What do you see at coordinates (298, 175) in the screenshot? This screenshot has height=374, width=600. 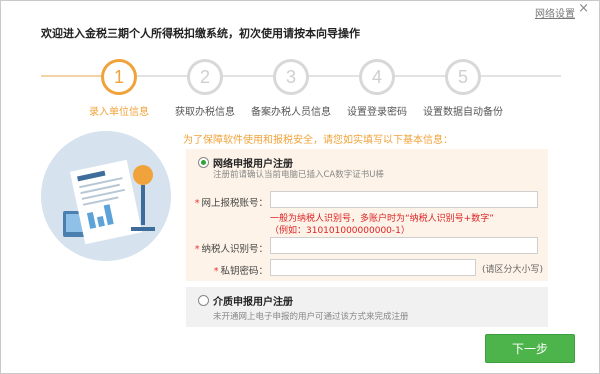 I see `network-register-hint: 注册前请确认当前电脑已插入CA数字证书U棒` at bounding box center [298, 175].